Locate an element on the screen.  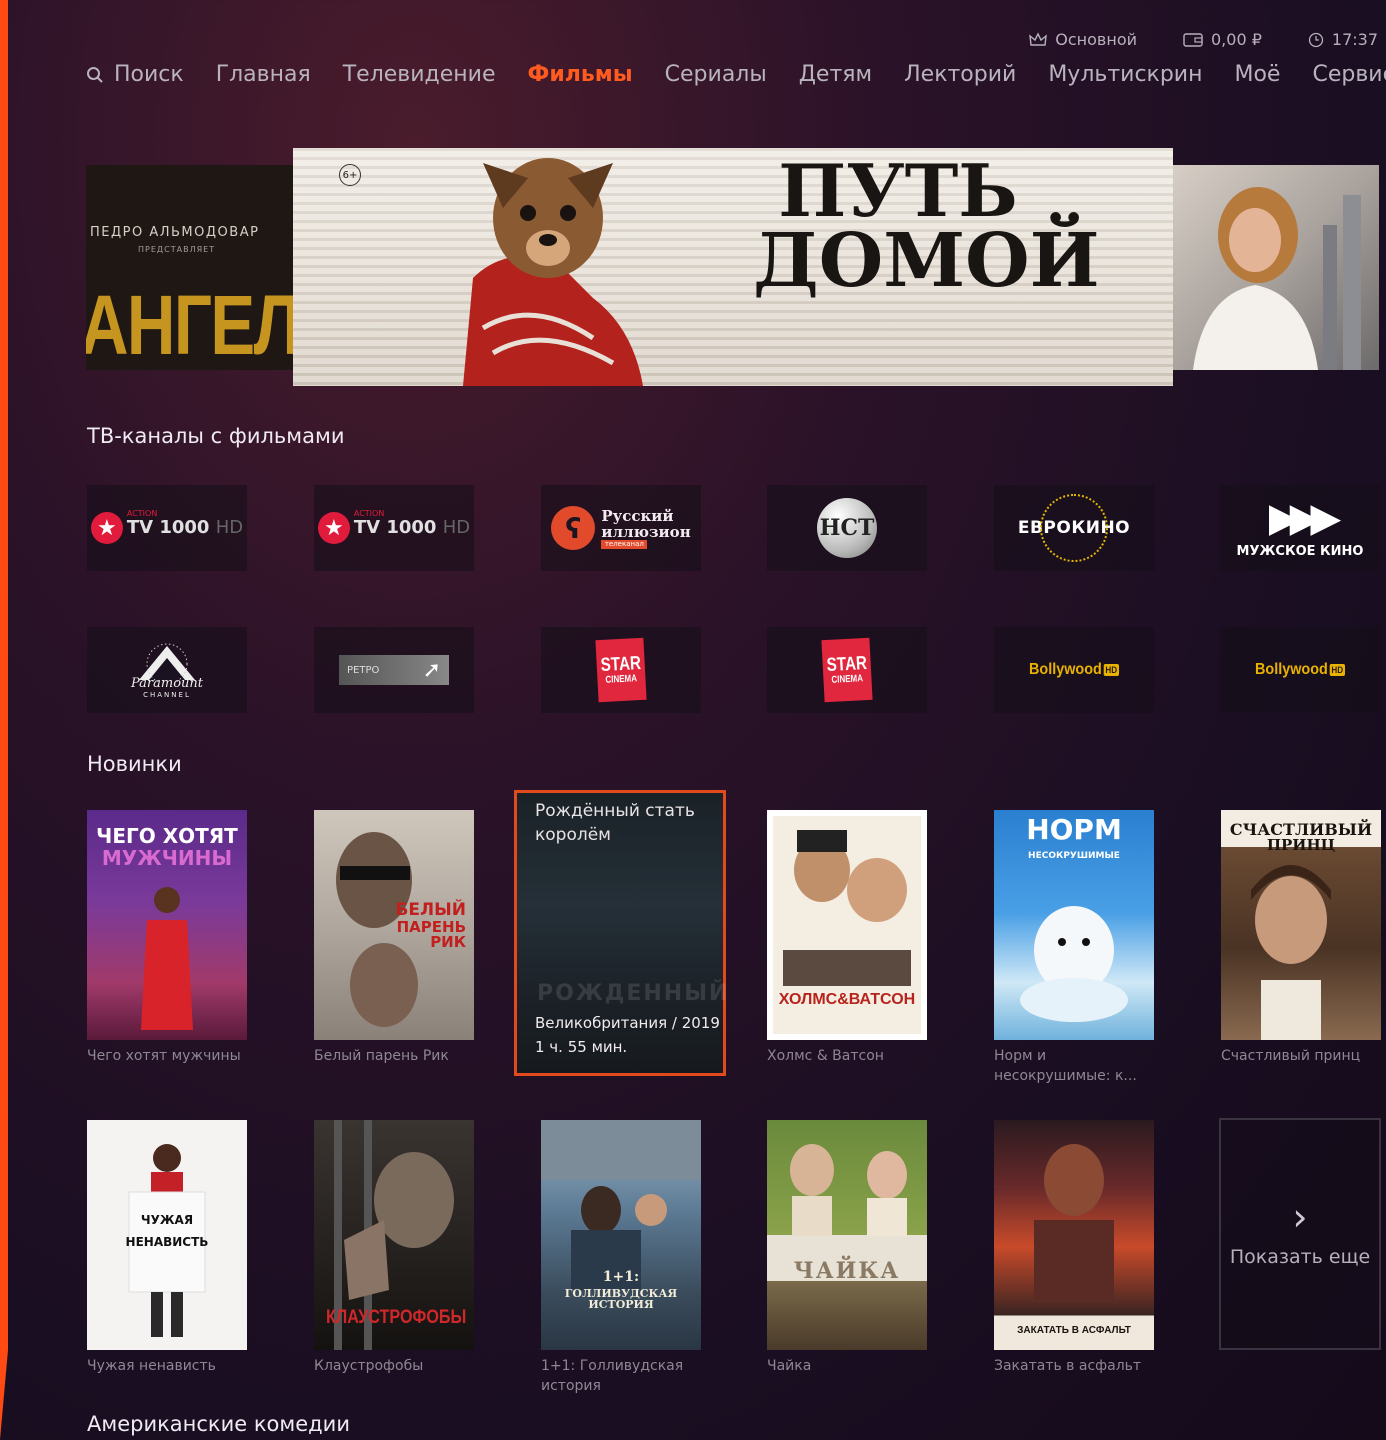
clock-time: 17:37 is located at coordinates (1354, 39).